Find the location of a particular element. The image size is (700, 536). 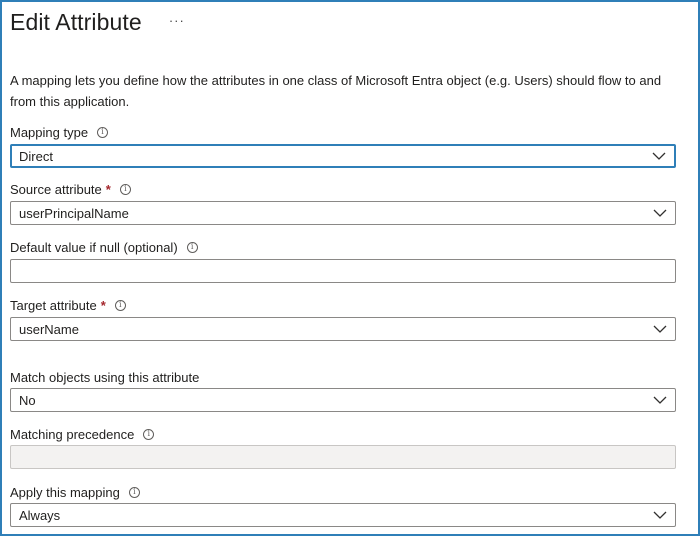

source-attribute-value: userPrincipalName is located at coordinates (74, 213).